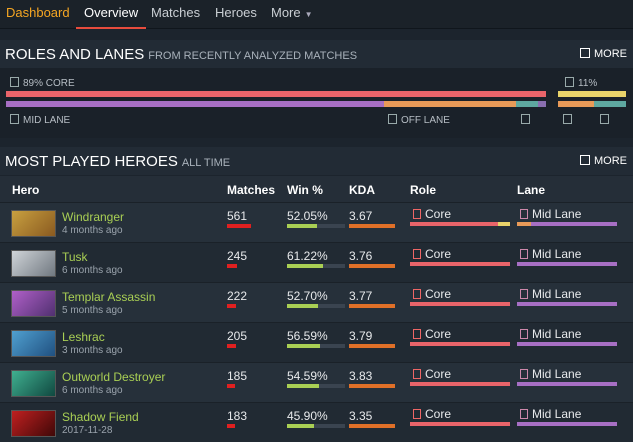  I want to click on tab-more: More ▼, so click(292, 13).